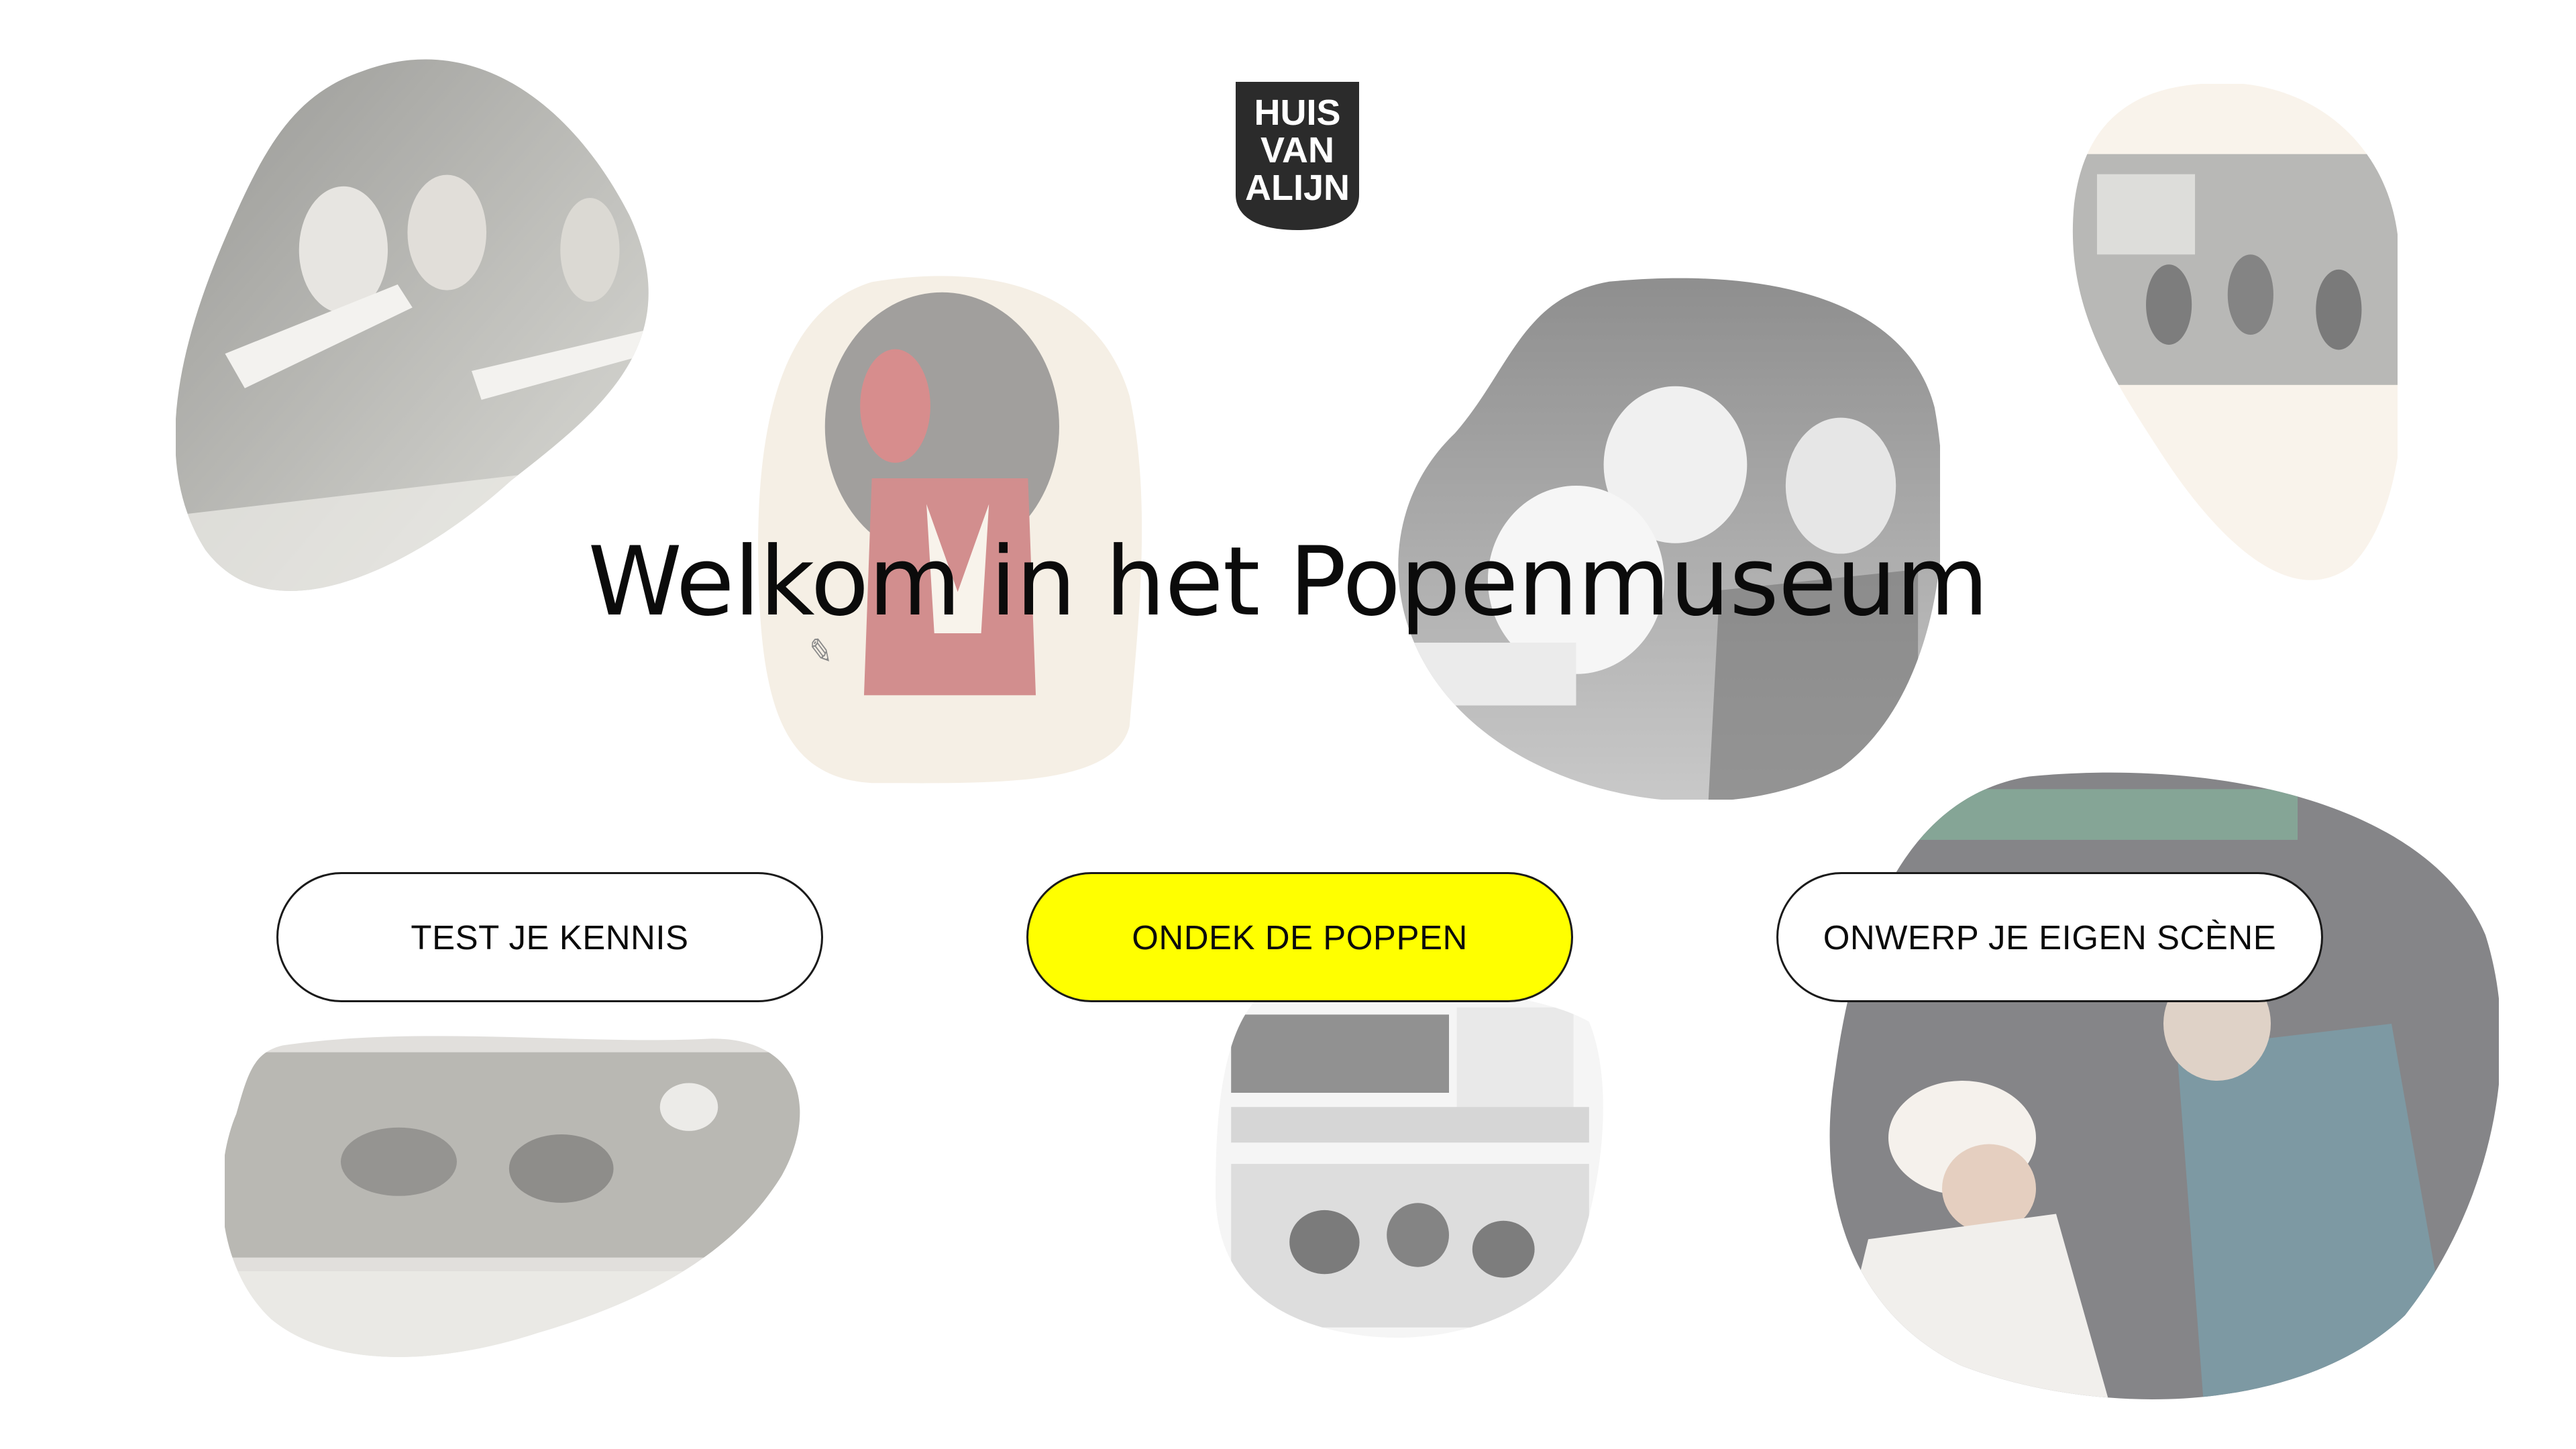 Image resolution: width=2576 pixels, height=1449 pixels. What do you see at coordinates (1299, 937) in the screenshot?
I see `discover-puppets-button: ONDEK DE POPPEN` at bounding box center [1299, 937].